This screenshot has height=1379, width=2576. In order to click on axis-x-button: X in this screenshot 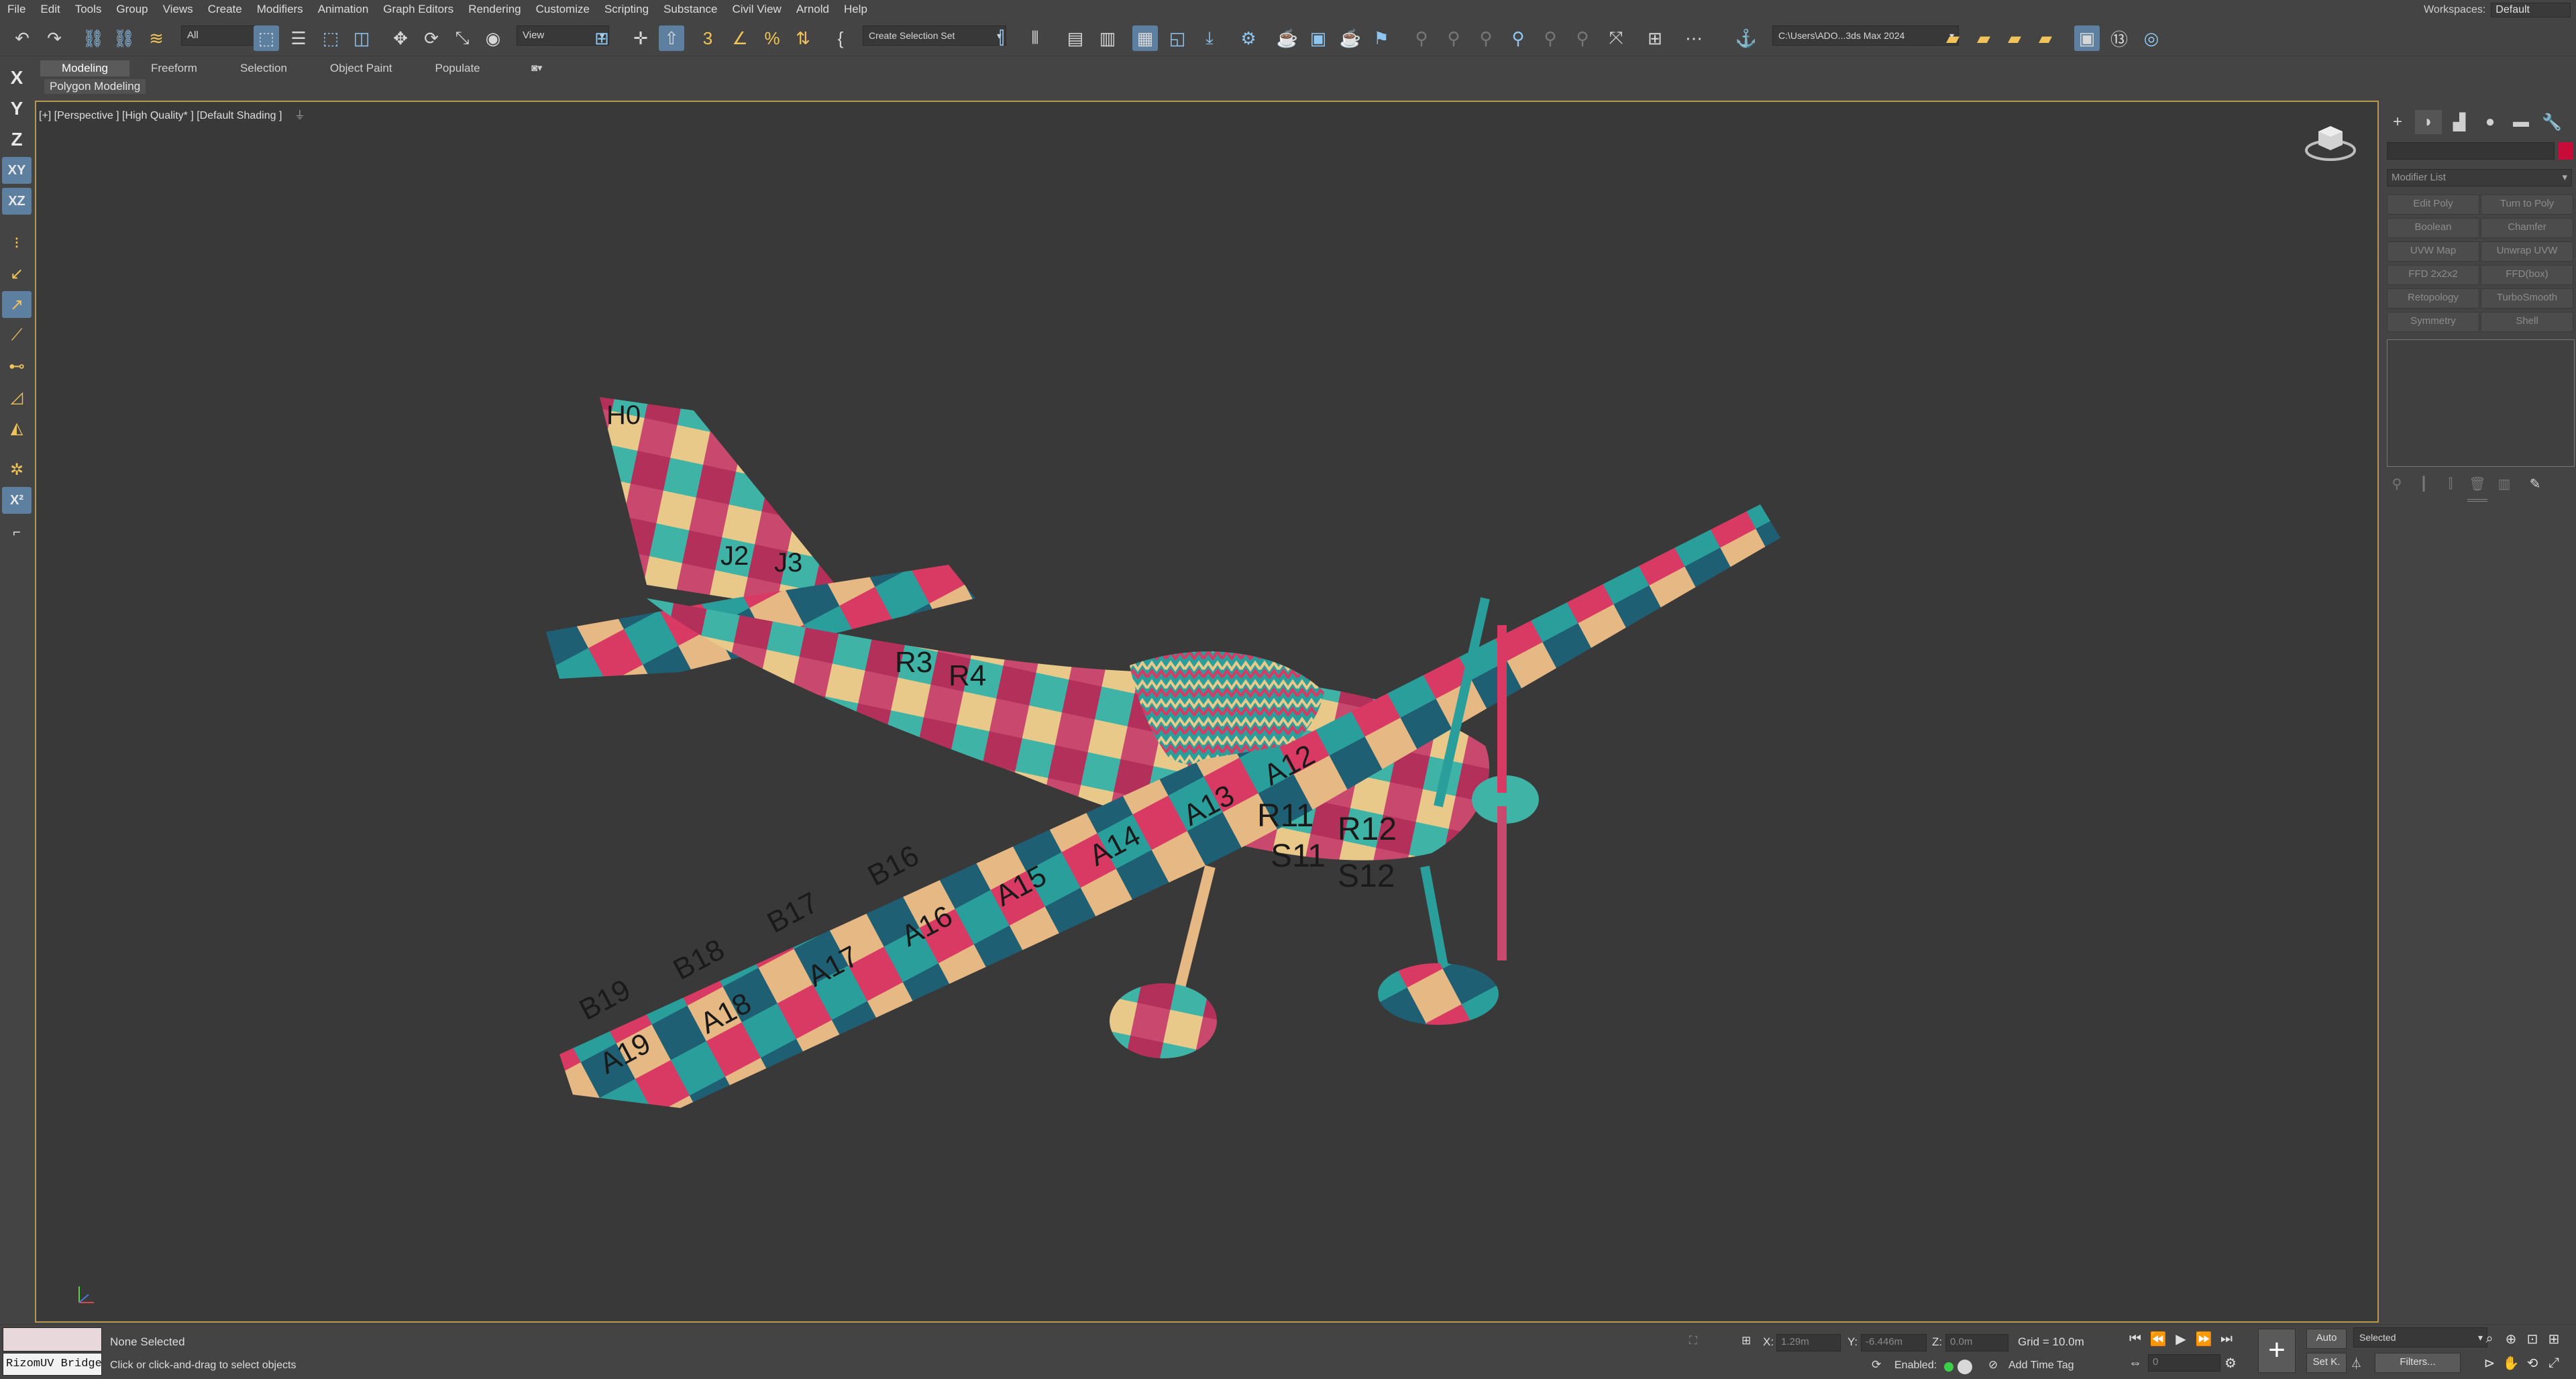, I will do `click(17, 77)`.